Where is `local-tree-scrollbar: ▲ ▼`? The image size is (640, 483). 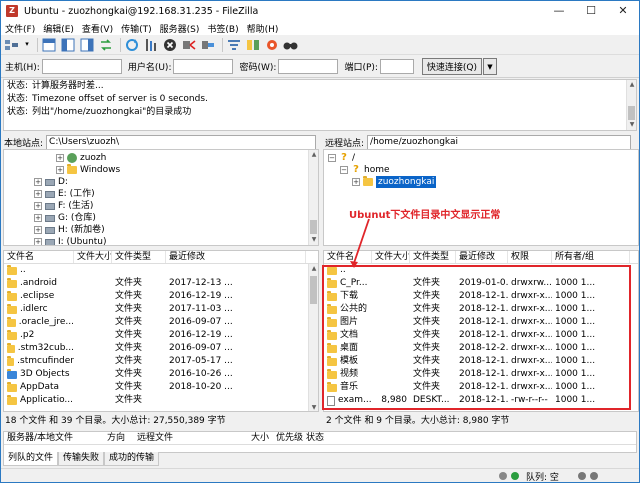 local-tree-scrollbar: ▲ ▼ is located at coordinates (313, 197).